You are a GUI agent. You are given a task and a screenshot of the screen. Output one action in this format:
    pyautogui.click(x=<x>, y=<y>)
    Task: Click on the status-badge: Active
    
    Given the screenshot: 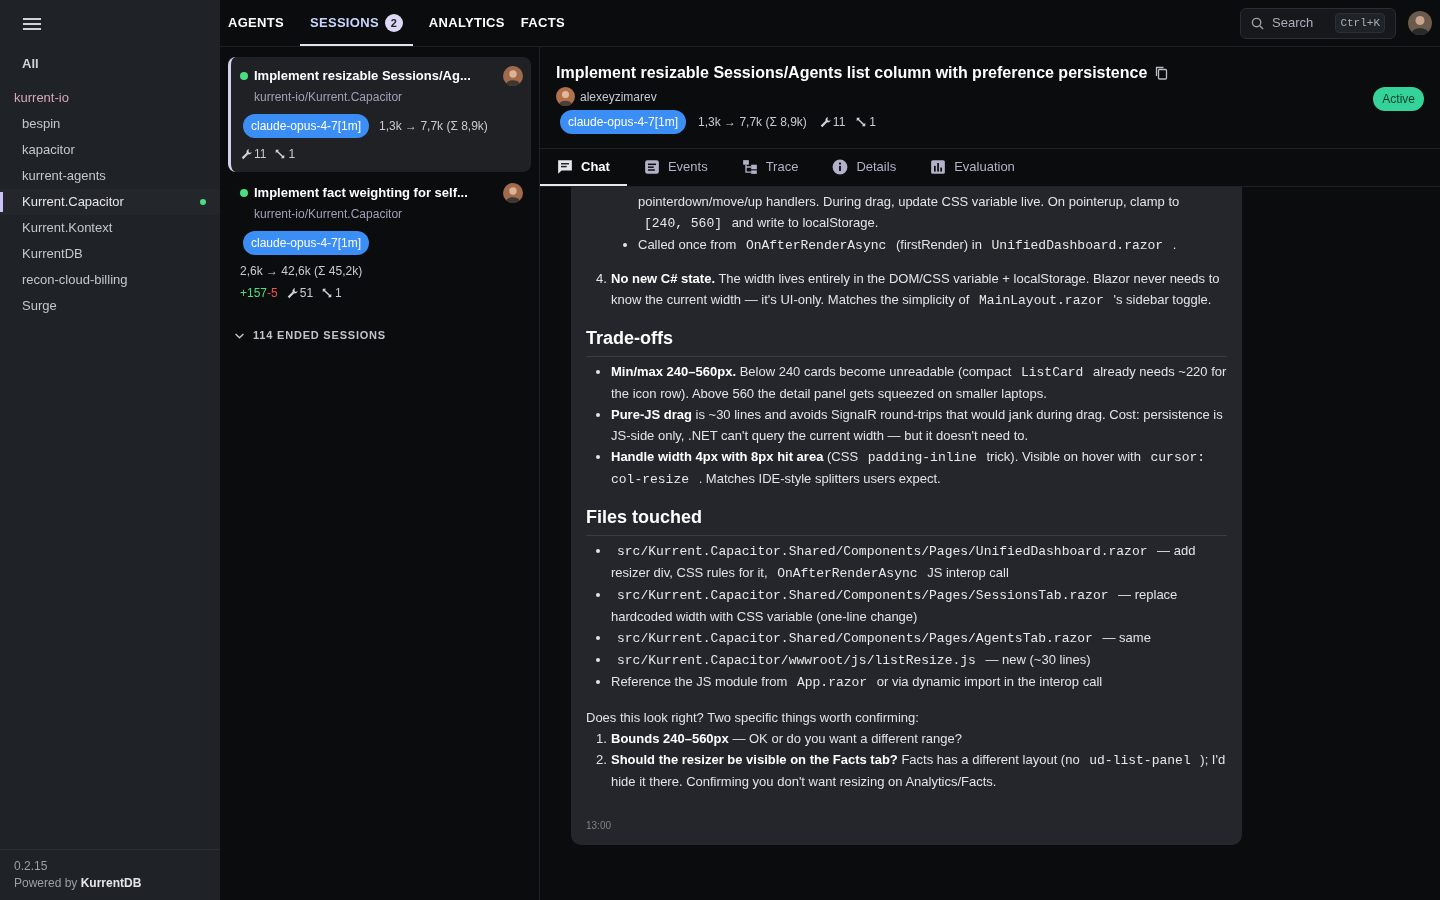 What is the action you would take?
    pyautogui.click(x=1398, y=99)
    